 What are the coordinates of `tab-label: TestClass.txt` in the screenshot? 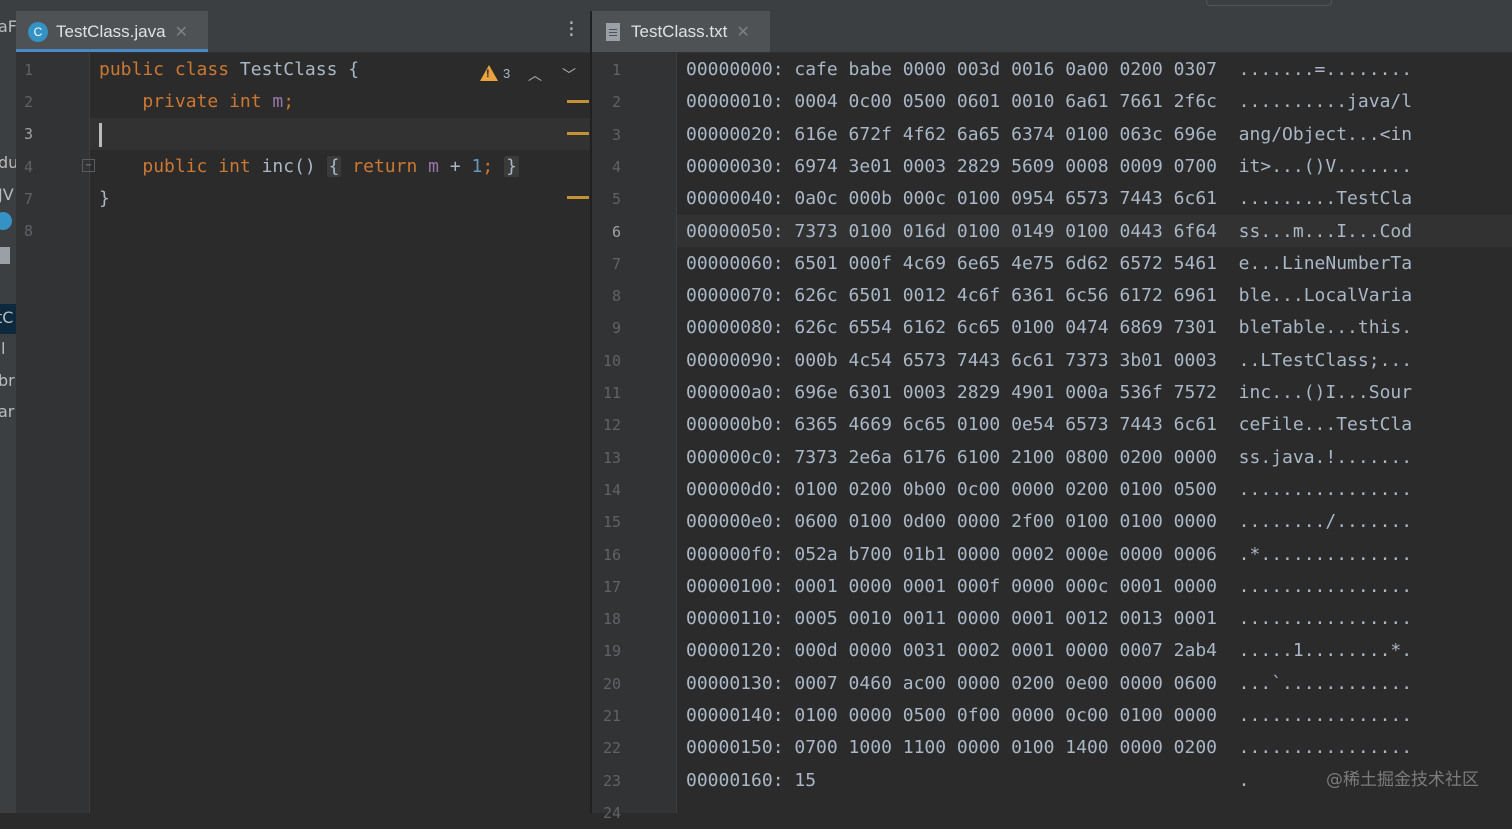 It's located at (679, 31).